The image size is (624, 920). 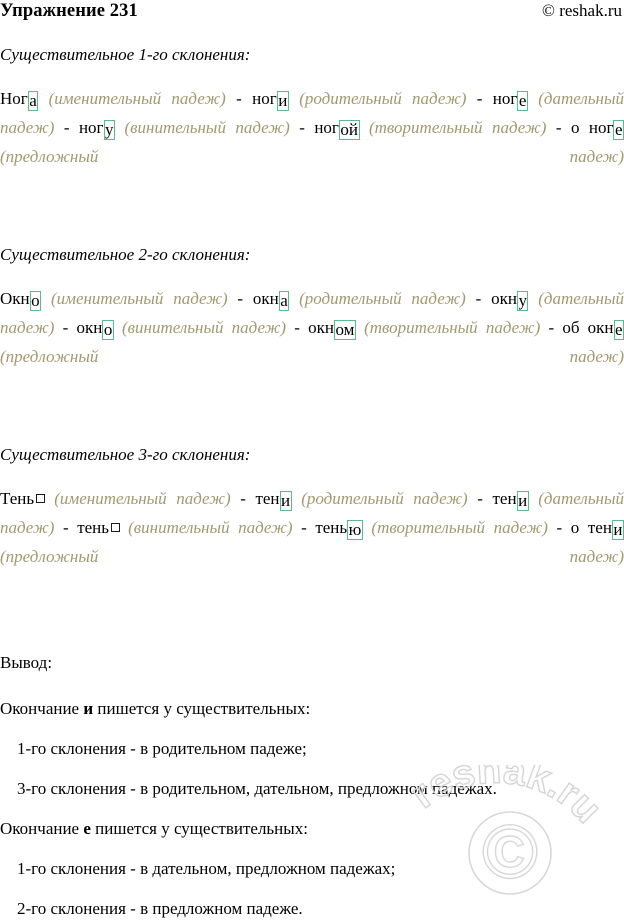 What do you see at coordinates (587, 327) in the screenshot?
I see `word-stem: об окн` at bounding box center [587, 327].